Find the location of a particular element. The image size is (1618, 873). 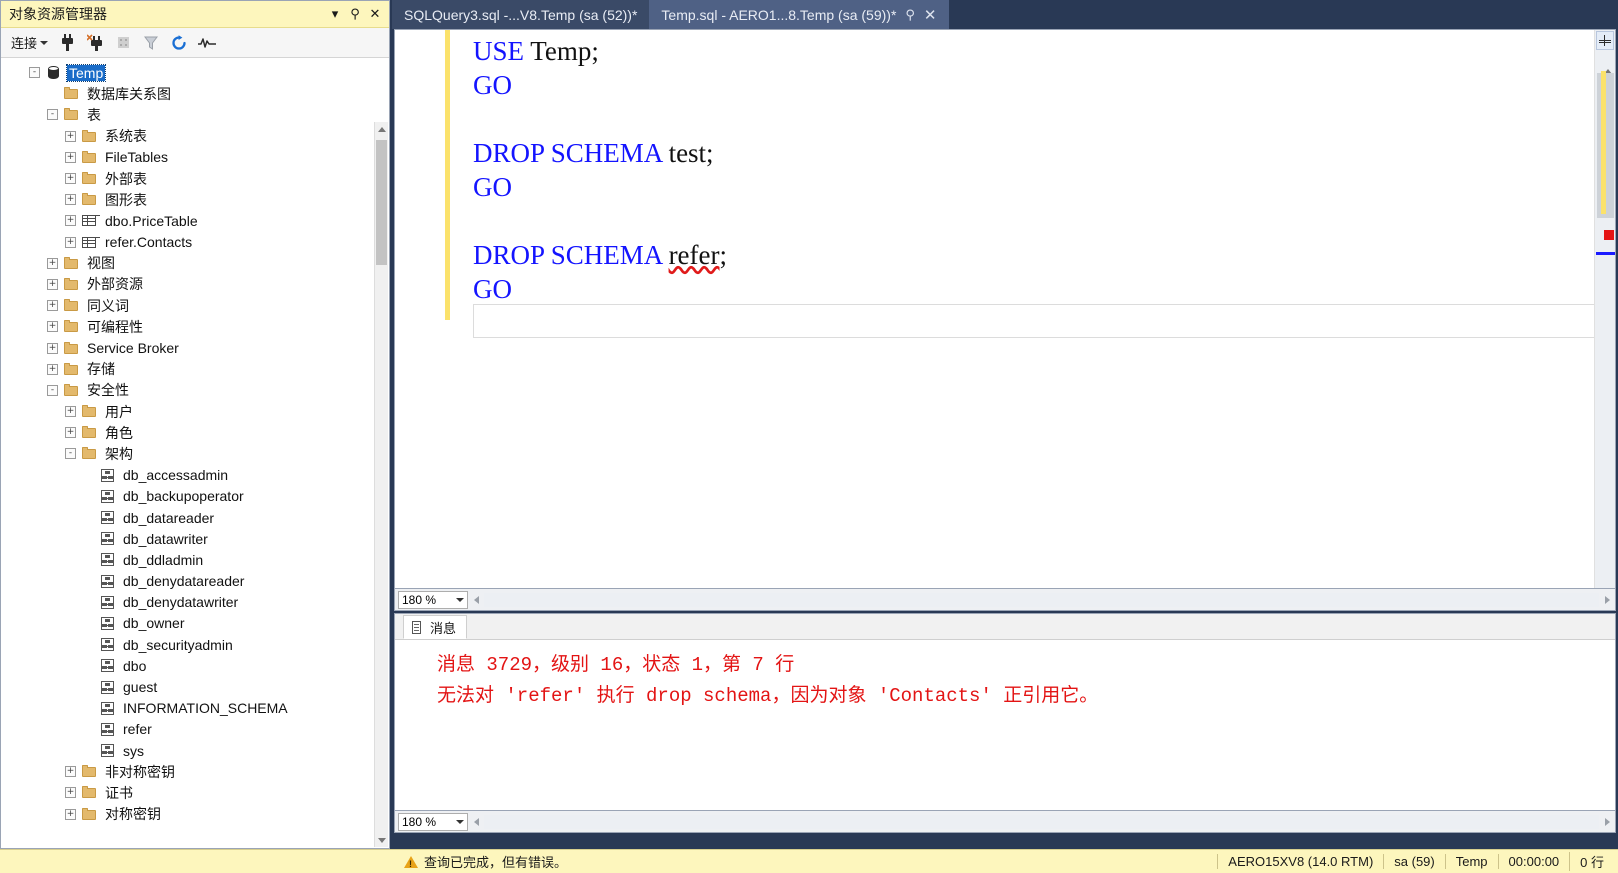

tree-node: + 非对称密钥 is located at coordinates (195, 771).